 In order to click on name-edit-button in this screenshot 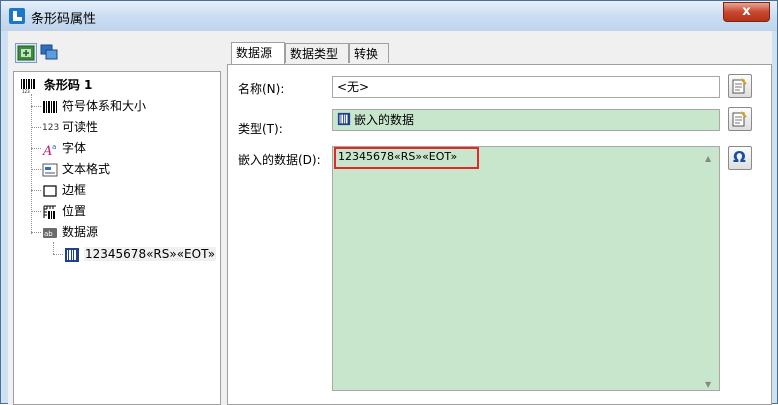, I will do `click(740, 86)`.